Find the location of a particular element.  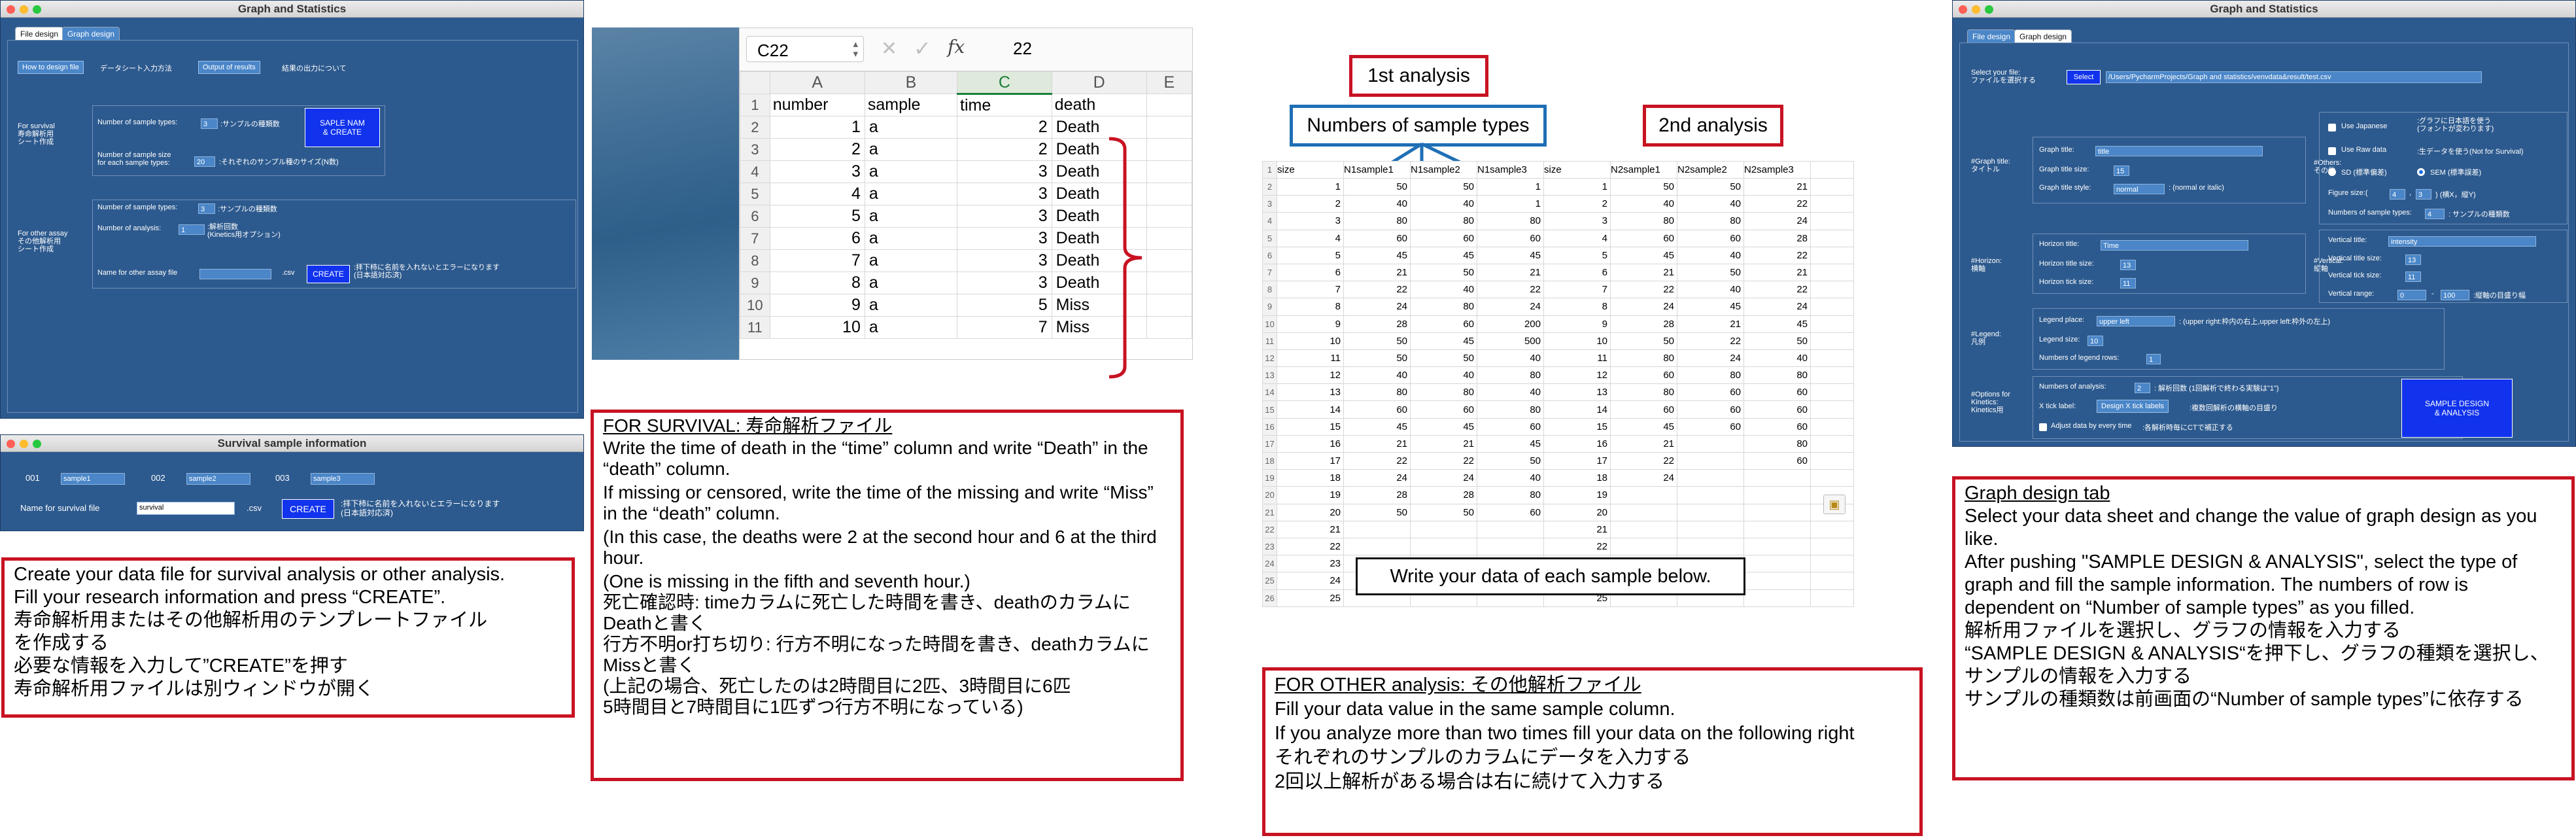

table-cell: 6 is located at coordinates (1577, 272).